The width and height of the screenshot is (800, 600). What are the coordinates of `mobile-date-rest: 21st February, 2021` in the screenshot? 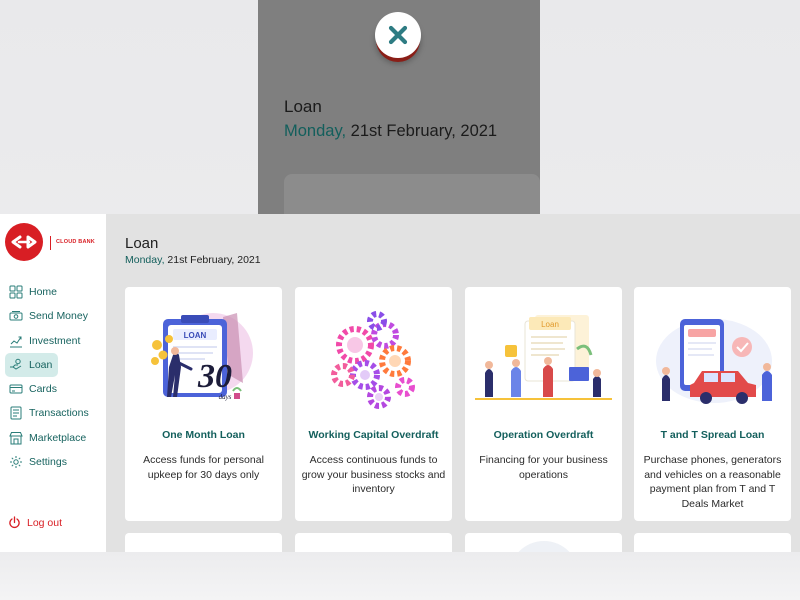 It's located at (422, 131).